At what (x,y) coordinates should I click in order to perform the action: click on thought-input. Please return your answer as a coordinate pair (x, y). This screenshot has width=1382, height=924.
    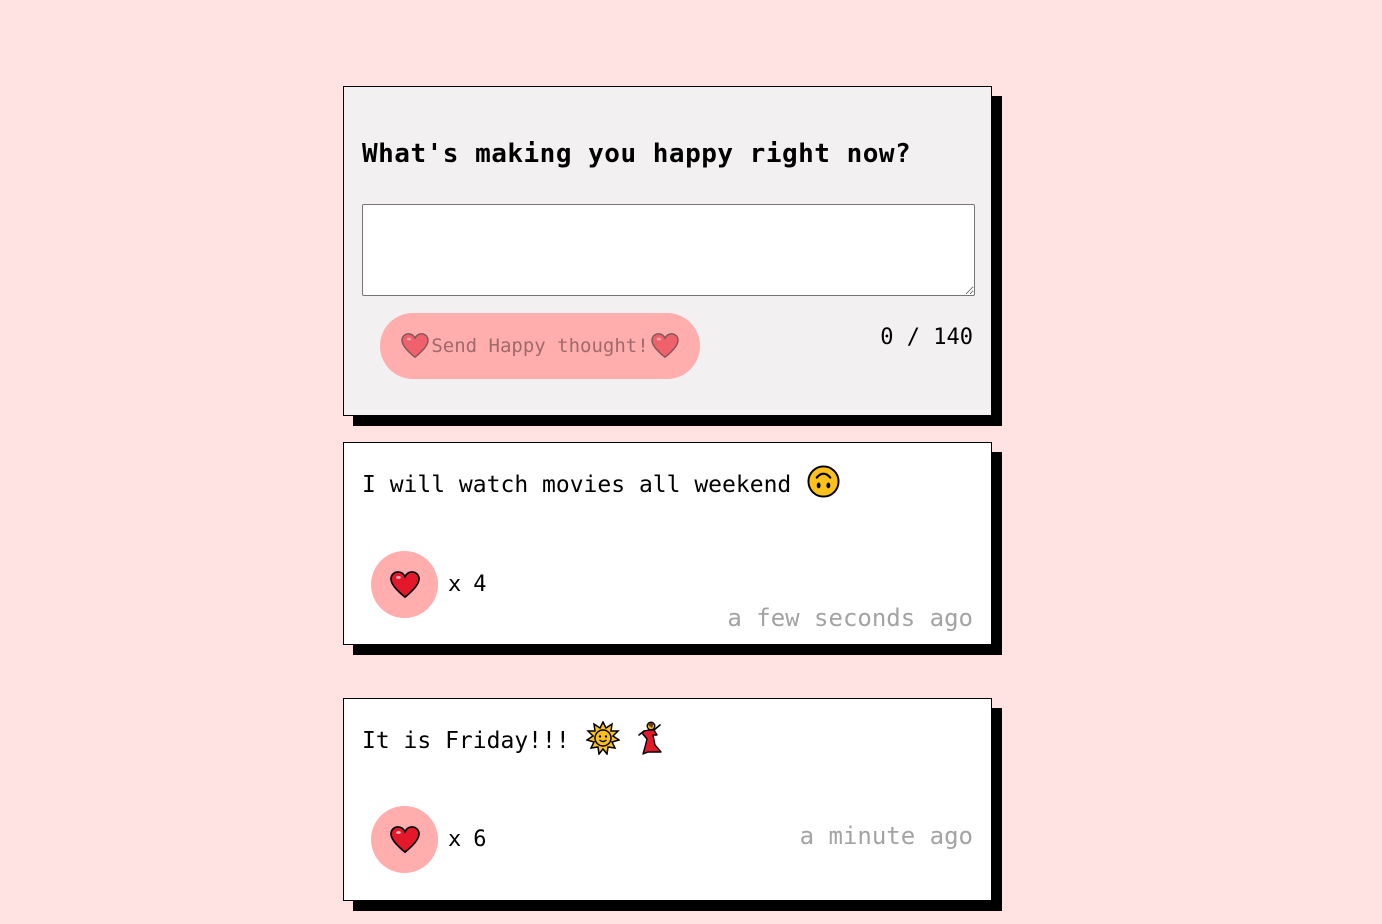
    Looking at the image, I should click on (668, 250).